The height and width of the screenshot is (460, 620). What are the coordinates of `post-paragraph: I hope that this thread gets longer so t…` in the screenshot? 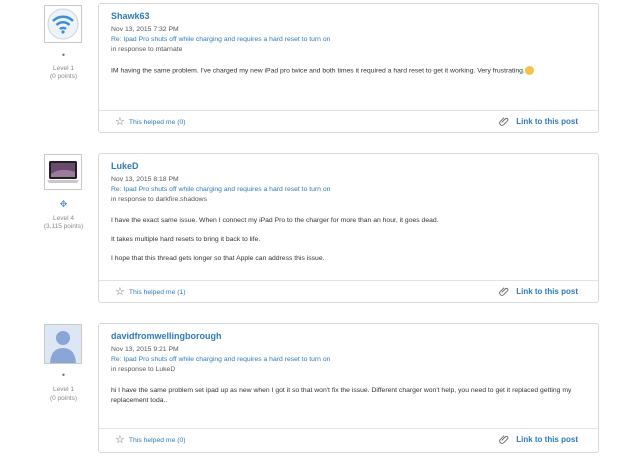 It's located at (218, 258).